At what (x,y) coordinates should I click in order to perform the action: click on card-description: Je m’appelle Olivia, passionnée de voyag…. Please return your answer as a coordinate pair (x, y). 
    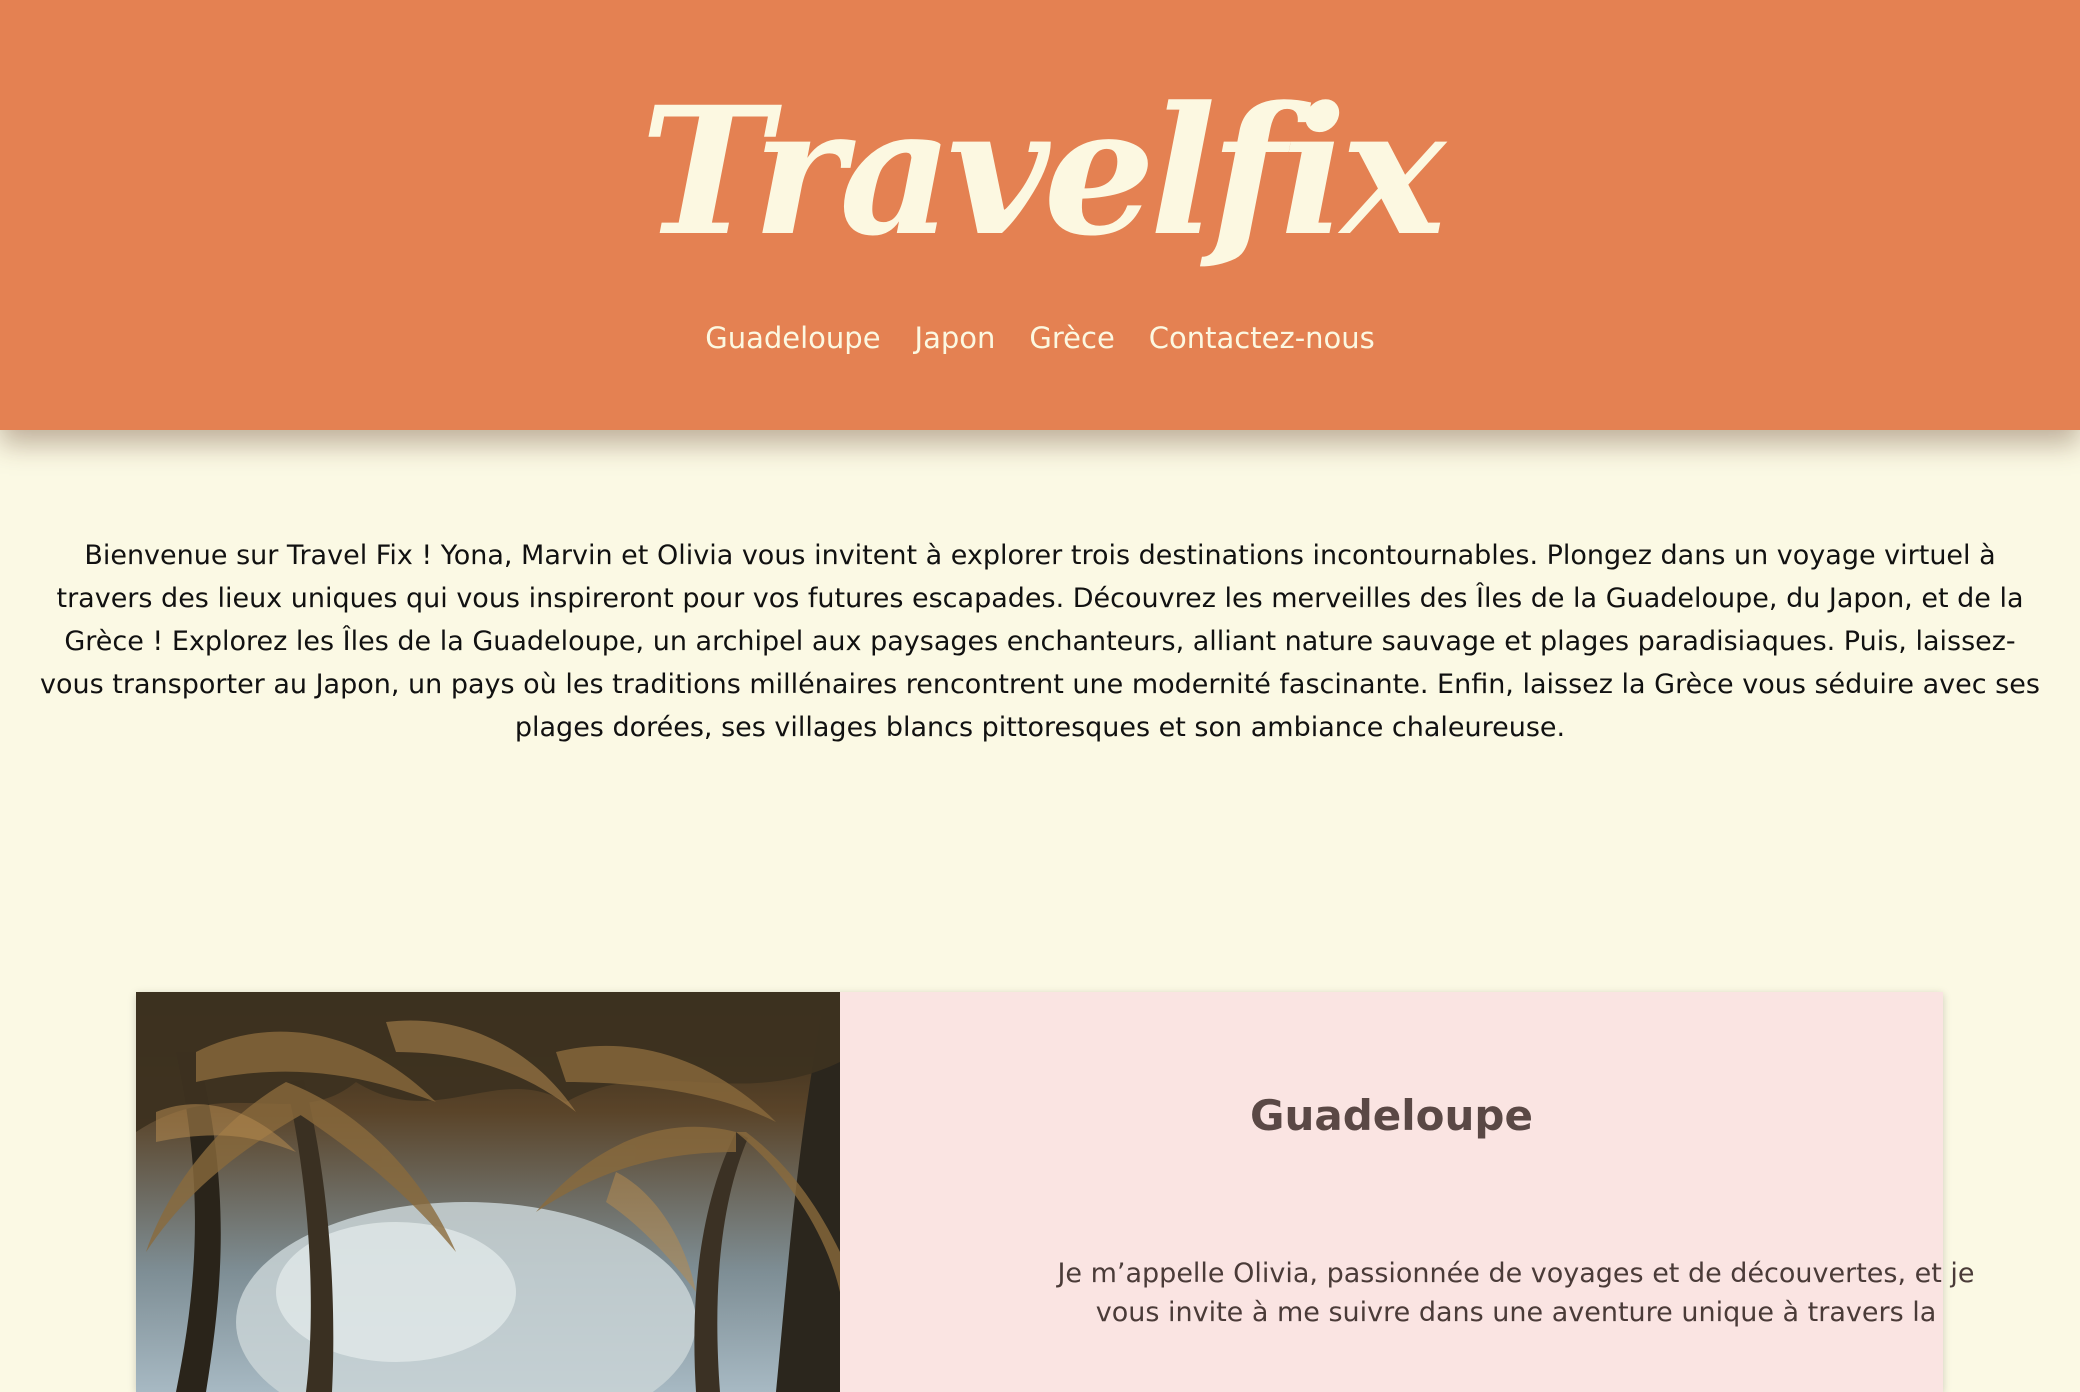
    Looking at the image, I should click on (1516, 1293).